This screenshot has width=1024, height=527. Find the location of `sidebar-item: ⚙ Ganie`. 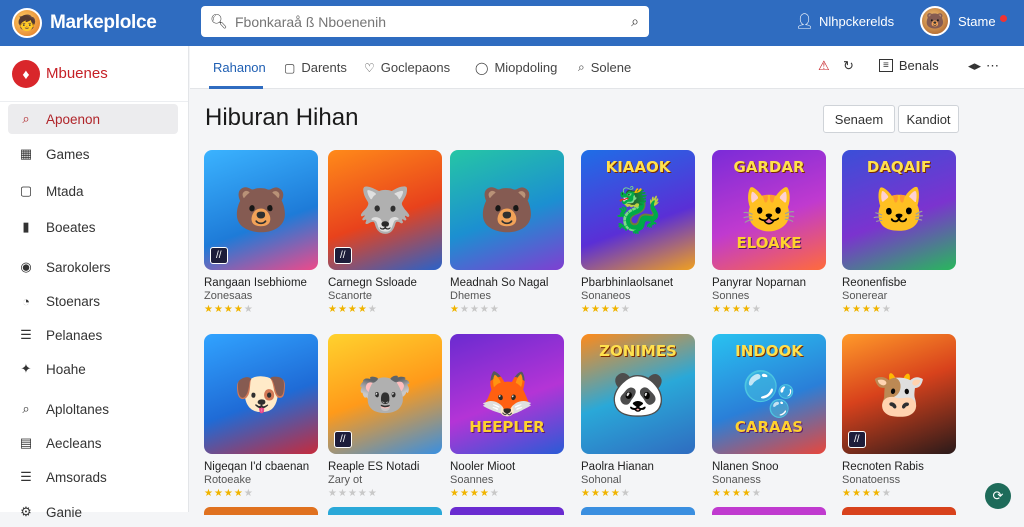

sidebar-item: ⚙ Ganie is located at coordinates (93, 512).